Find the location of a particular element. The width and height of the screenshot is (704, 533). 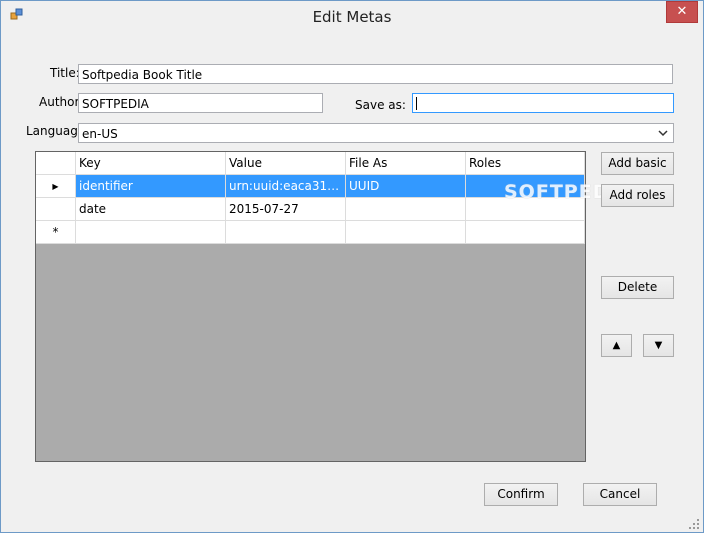

row-header-corner is located at coordinates (56, 163).